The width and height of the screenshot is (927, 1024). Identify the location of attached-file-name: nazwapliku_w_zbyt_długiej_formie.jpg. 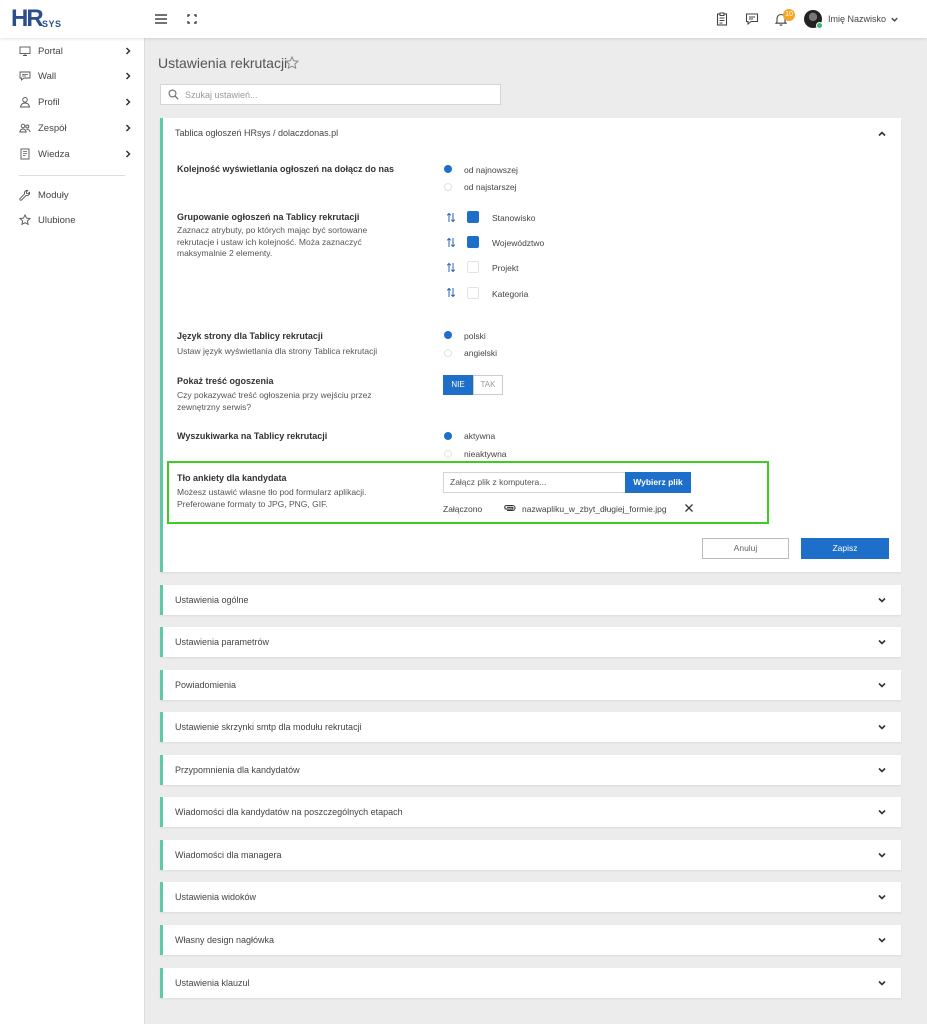
(594, 509).